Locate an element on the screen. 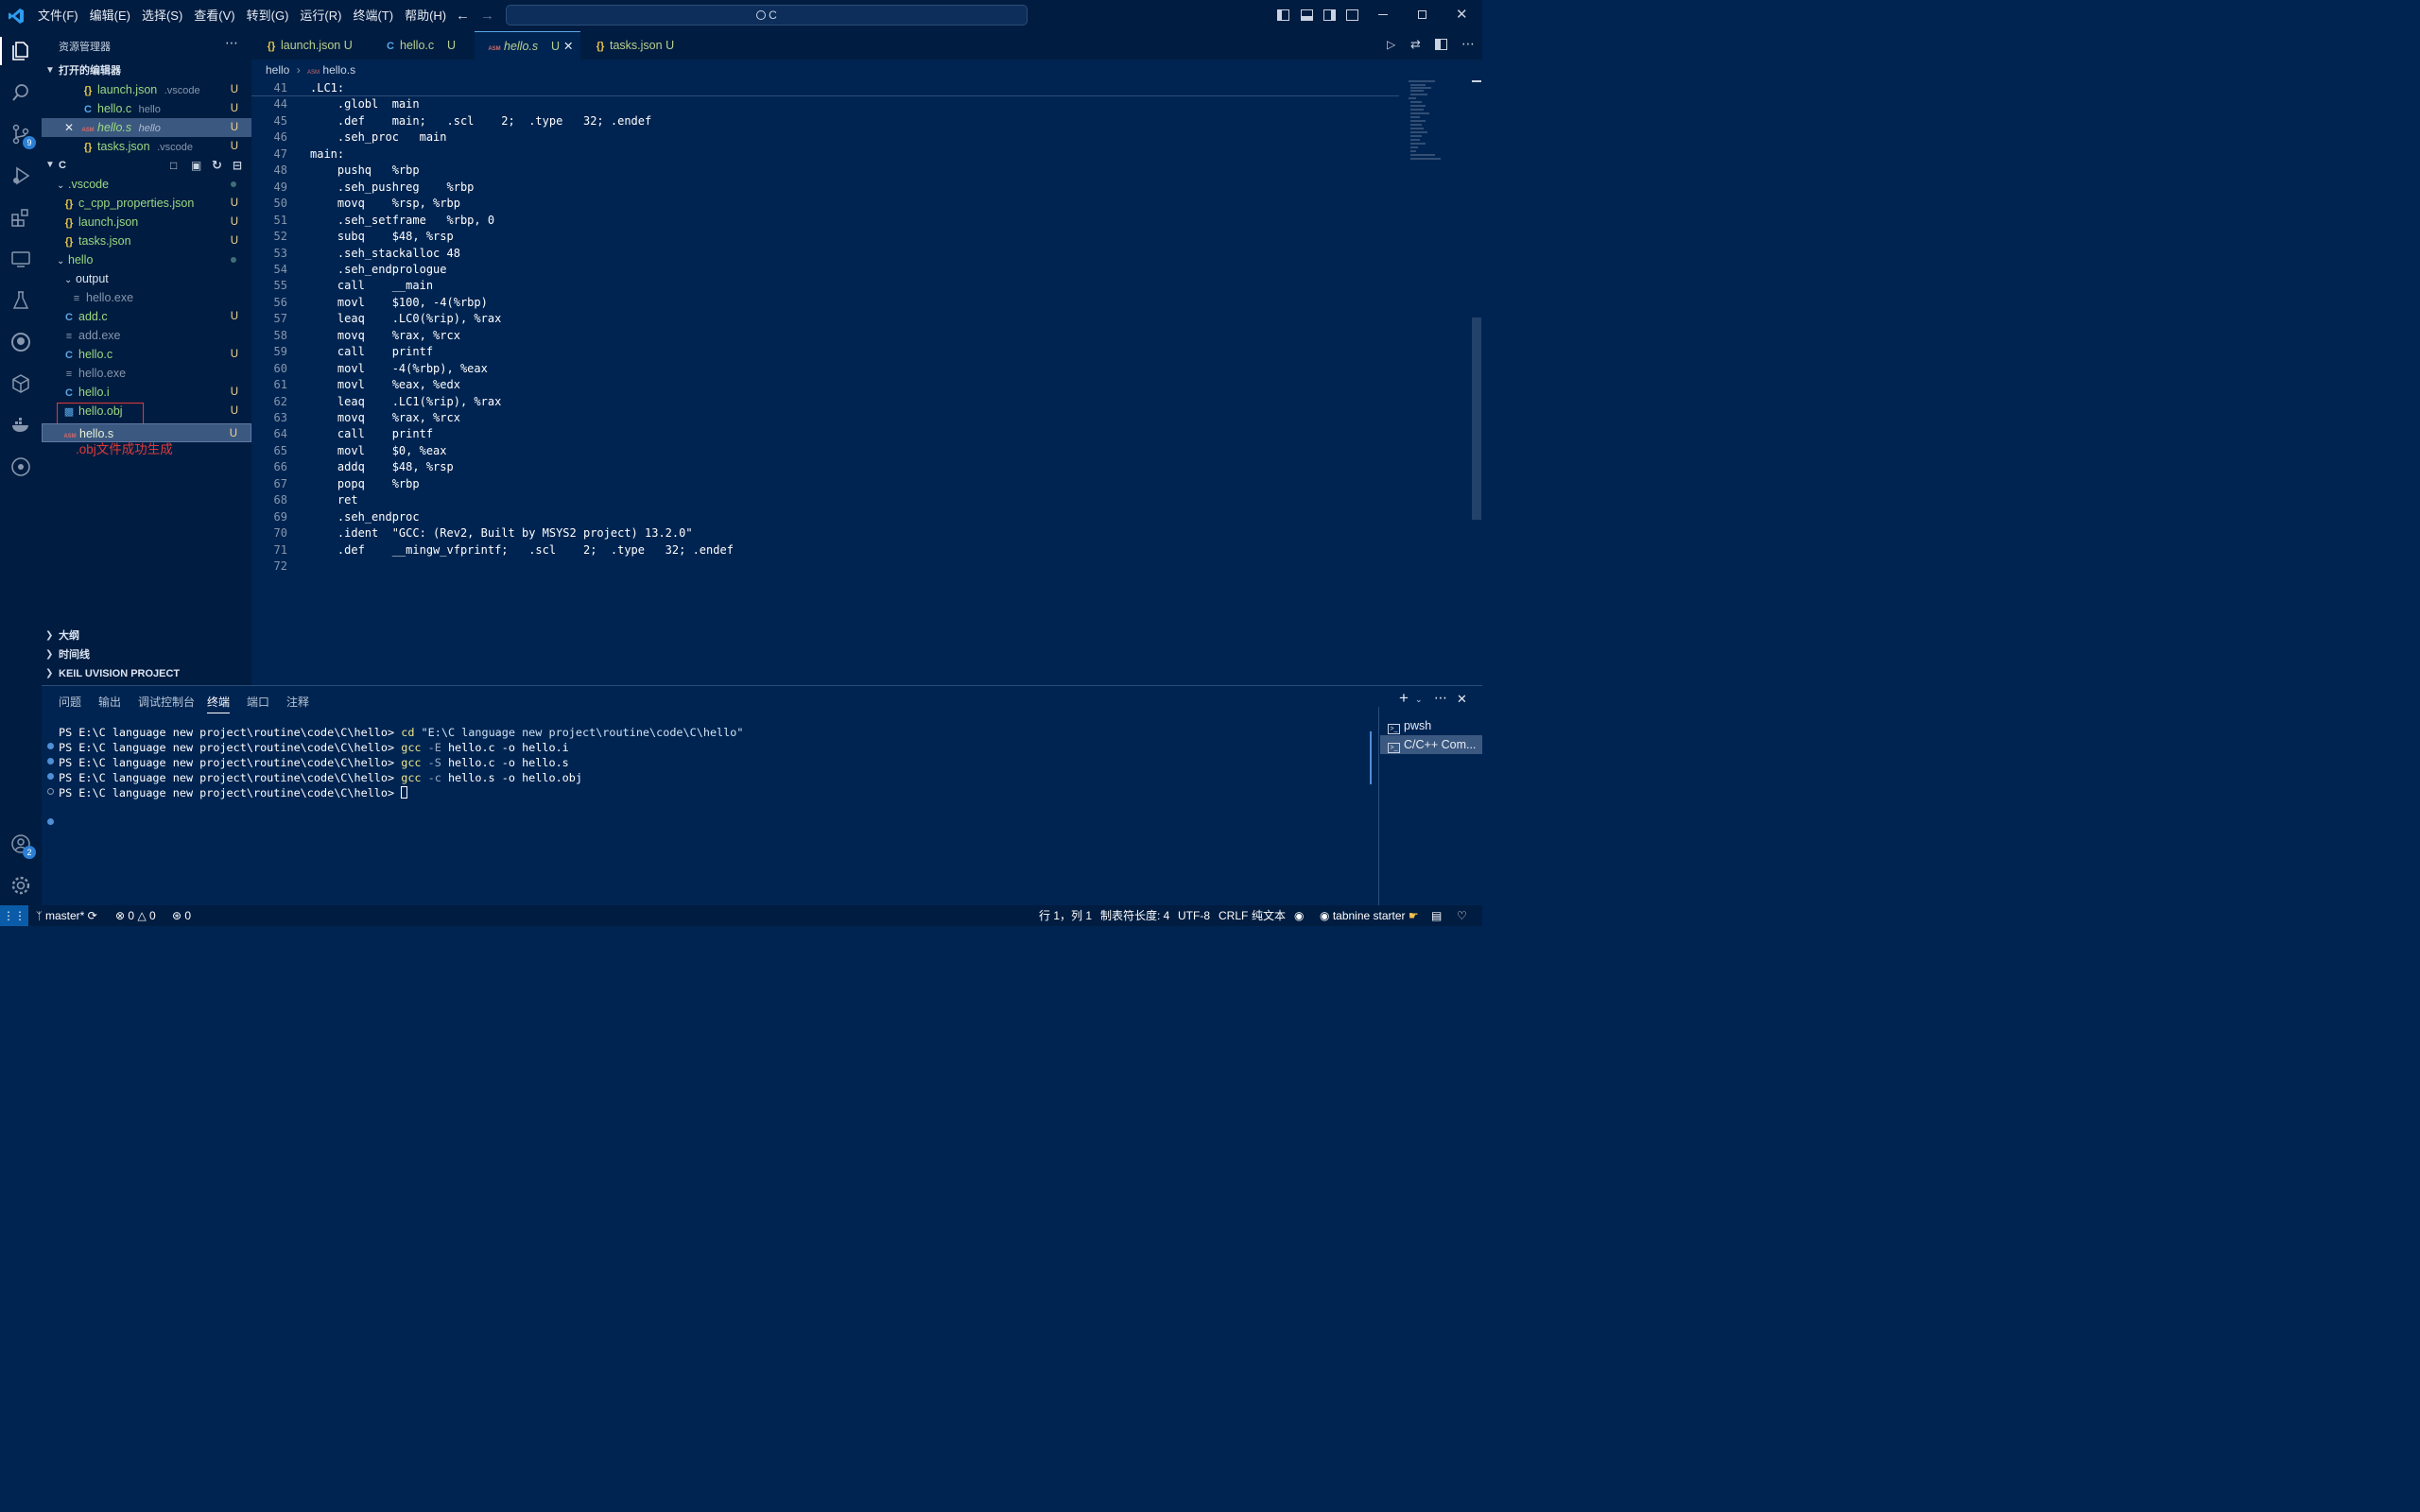 The image size is (2420, 1512). copilot-icon: ◉ is located at coordinates (1299, 915).